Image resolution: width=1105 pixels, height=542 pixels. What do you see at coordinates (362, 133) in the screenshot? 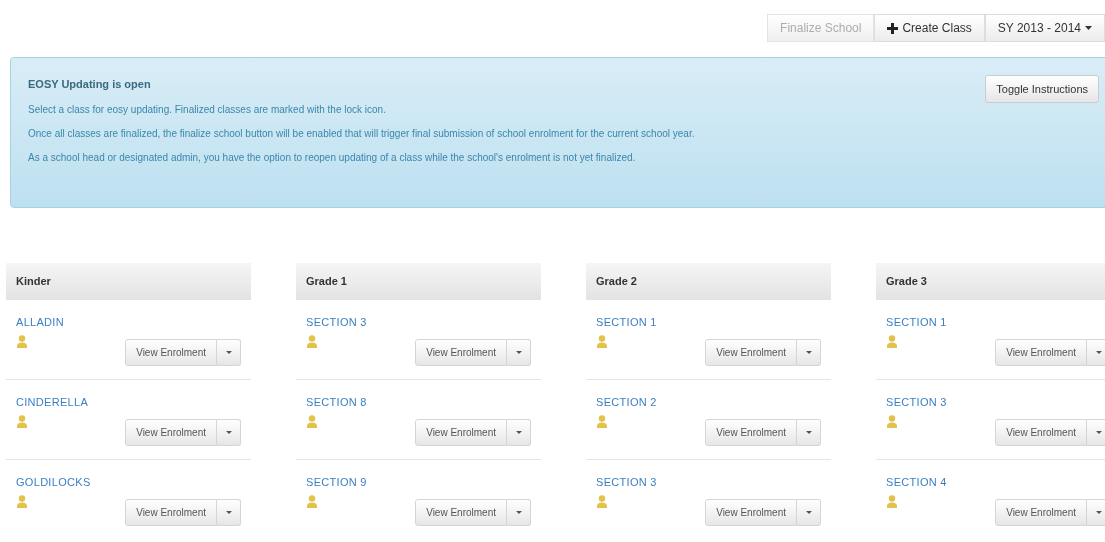
I see `instruction-text: Once all classes are finalized, the finalize school button will be enabled that will trigger final submission of school enrolment for the current school year.` at bounding box center [362, 133].